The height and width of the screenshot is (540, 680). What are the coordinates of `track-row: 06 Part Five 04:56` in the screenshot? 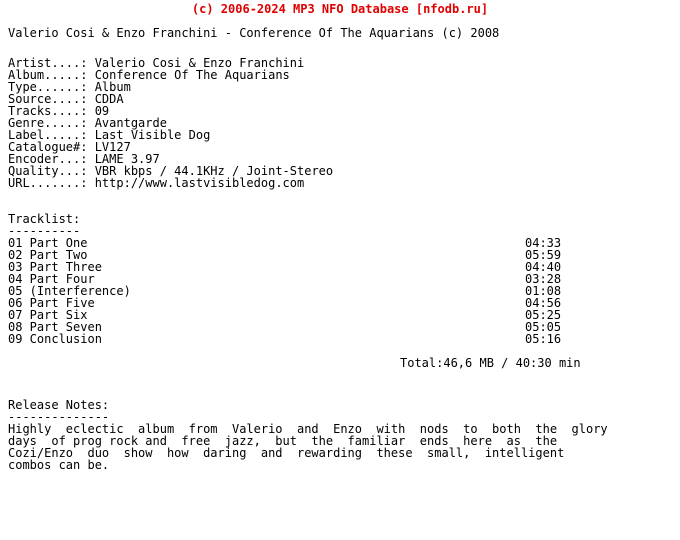 It's located at (344, 303).